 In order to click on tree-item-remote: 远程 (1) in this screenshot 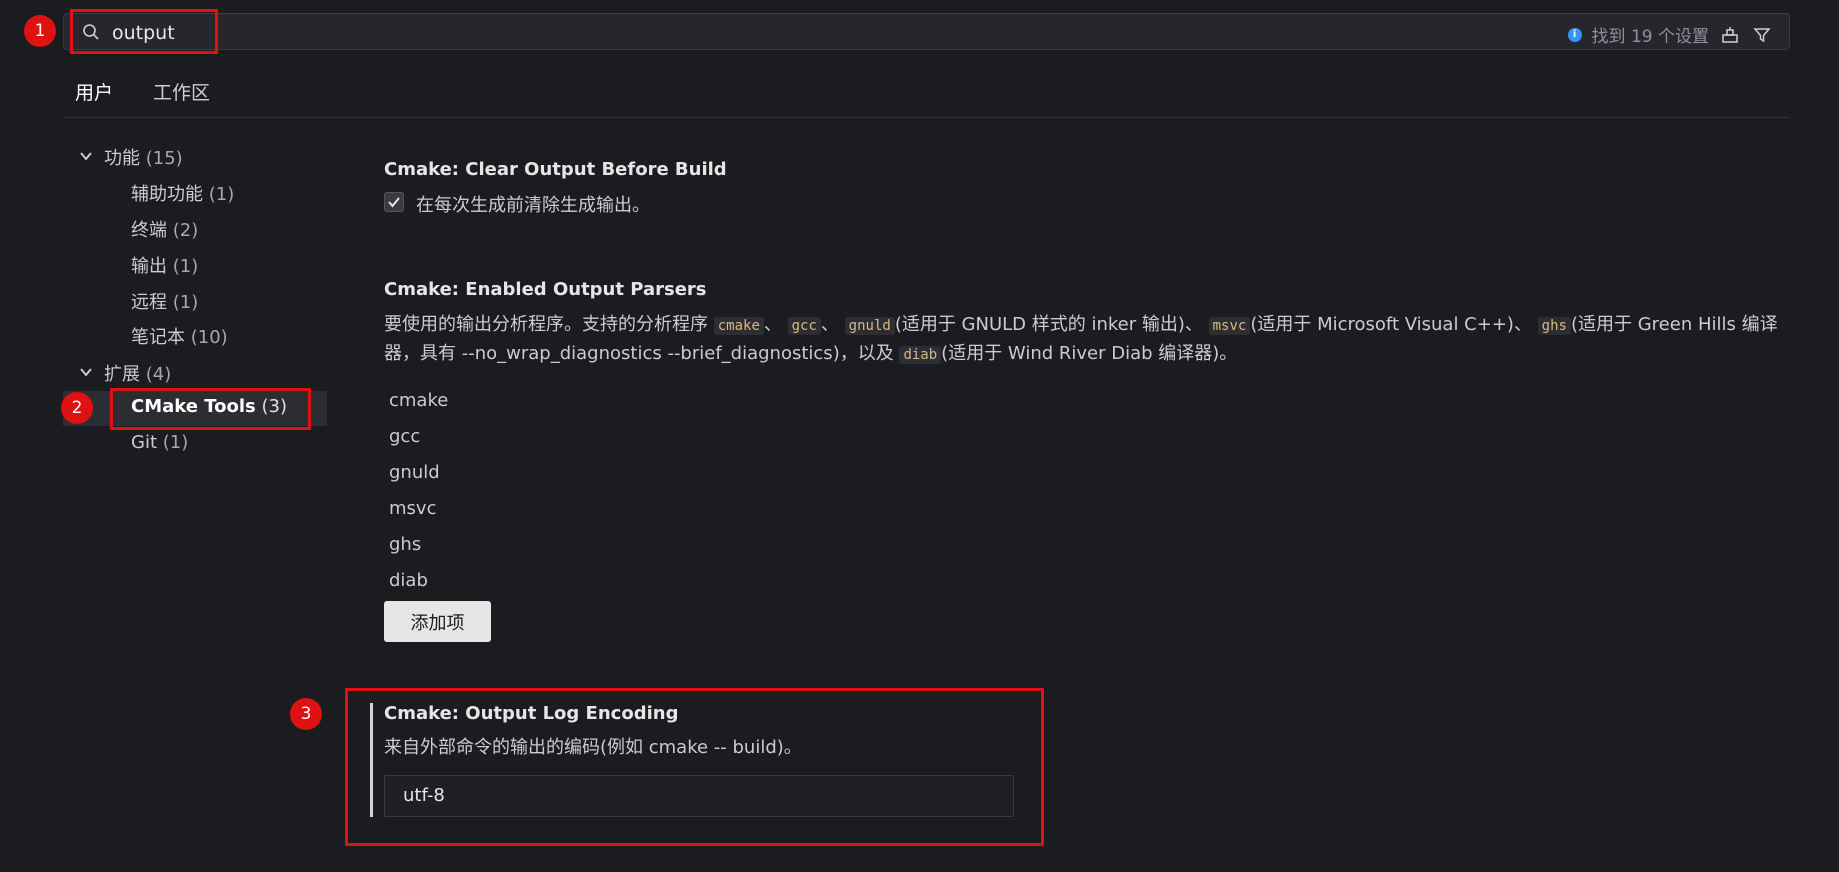, I will do `click(164, 301)`.